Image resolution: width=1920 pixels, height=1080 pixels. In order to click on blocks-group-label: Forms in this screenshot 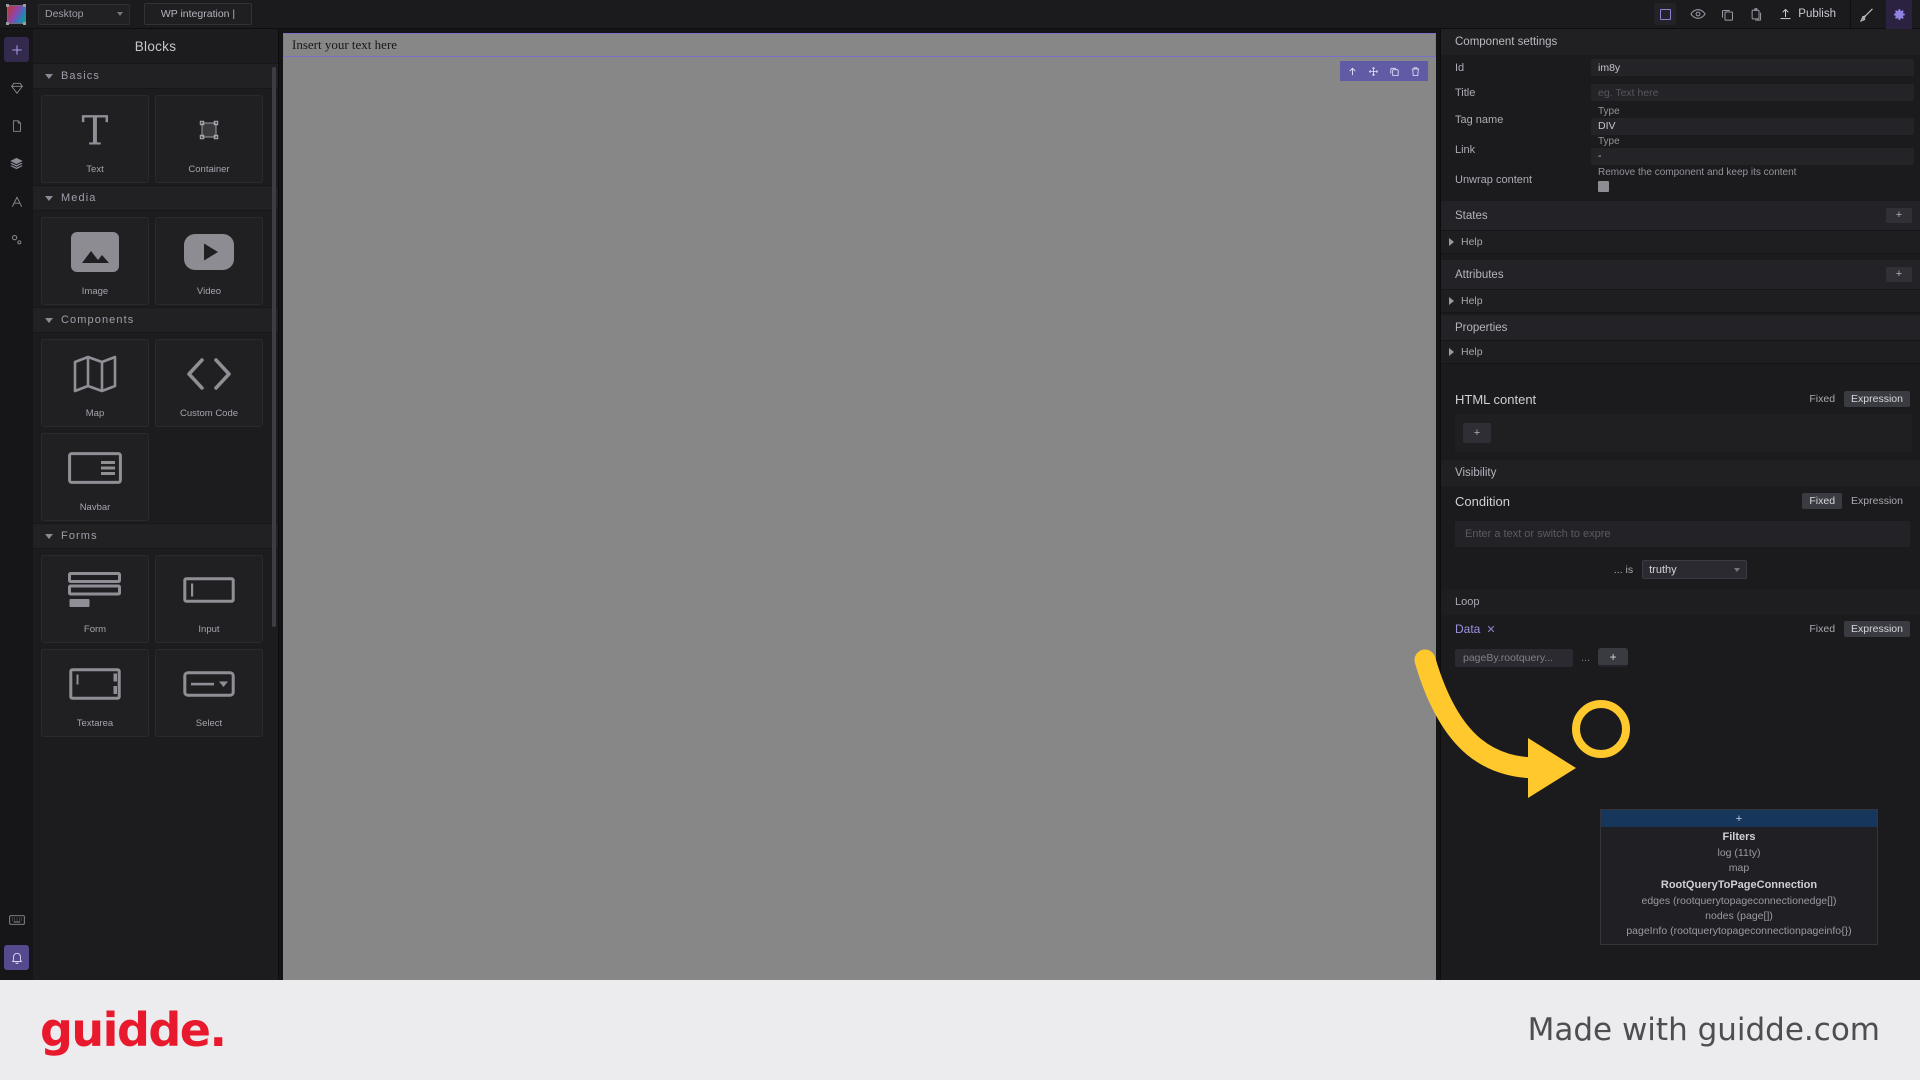, I will do `click(79, 536)`.